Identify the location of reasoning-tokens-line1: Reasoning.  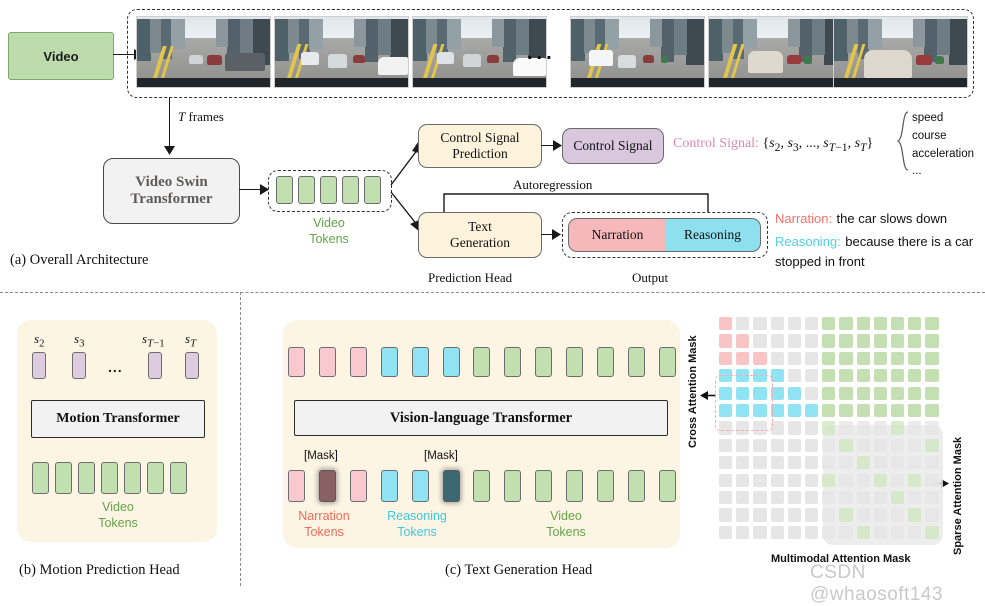
(417, 516).